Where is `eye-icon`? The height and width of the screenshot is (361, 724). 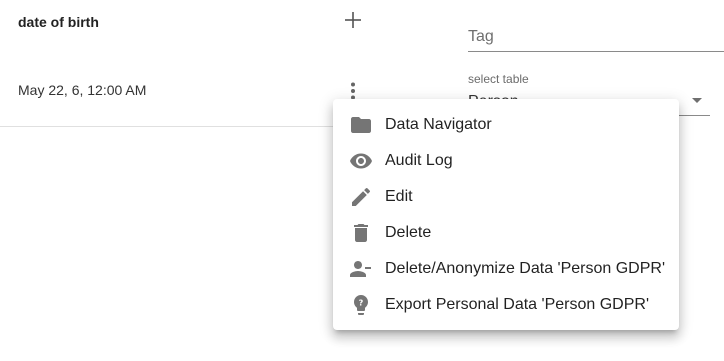
eye-icon is located at coordinates (361, 161).